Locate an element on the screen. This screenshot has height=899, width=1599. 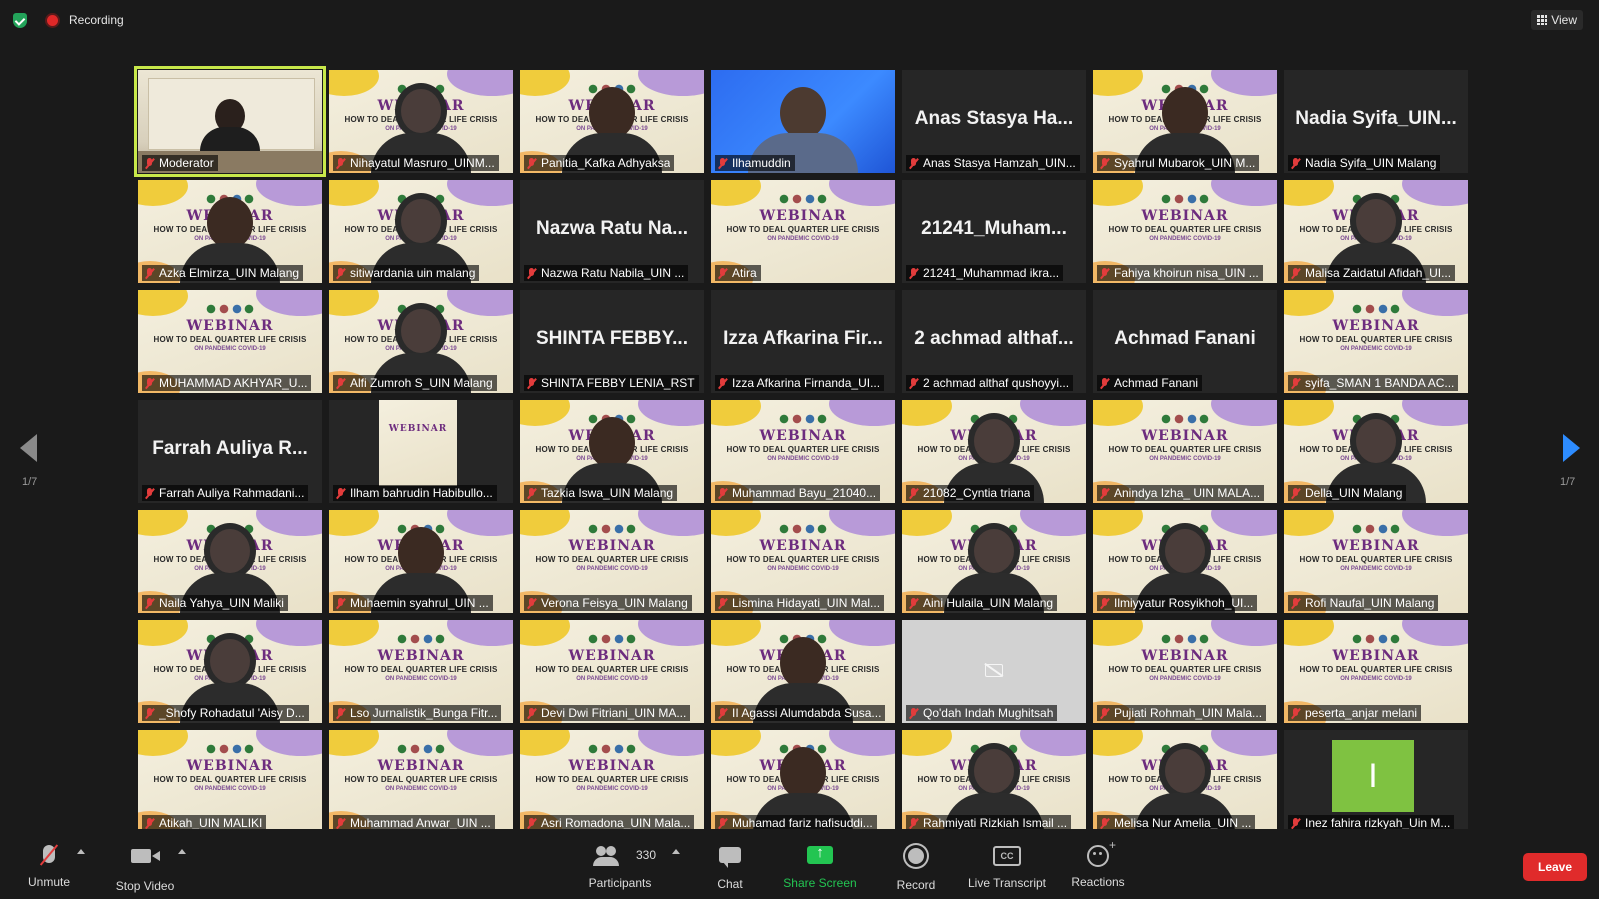
reactions-button: Reactions is located at coordinates (1098, 863).